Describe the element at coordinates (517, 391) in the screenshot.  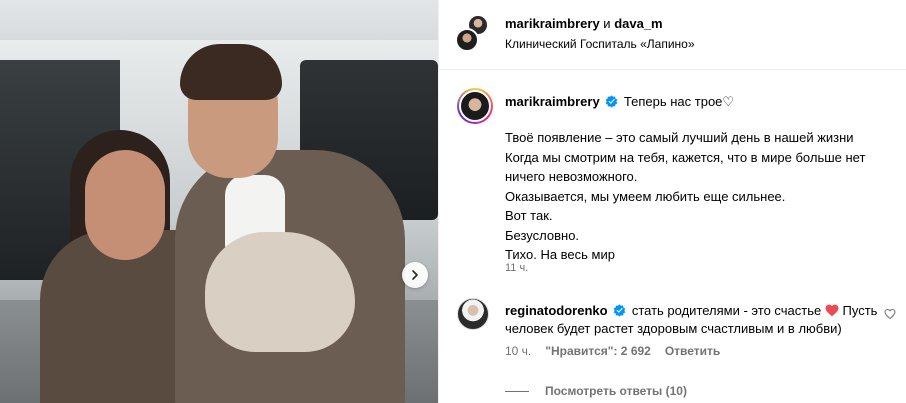
I see `replies-divider` at that location.